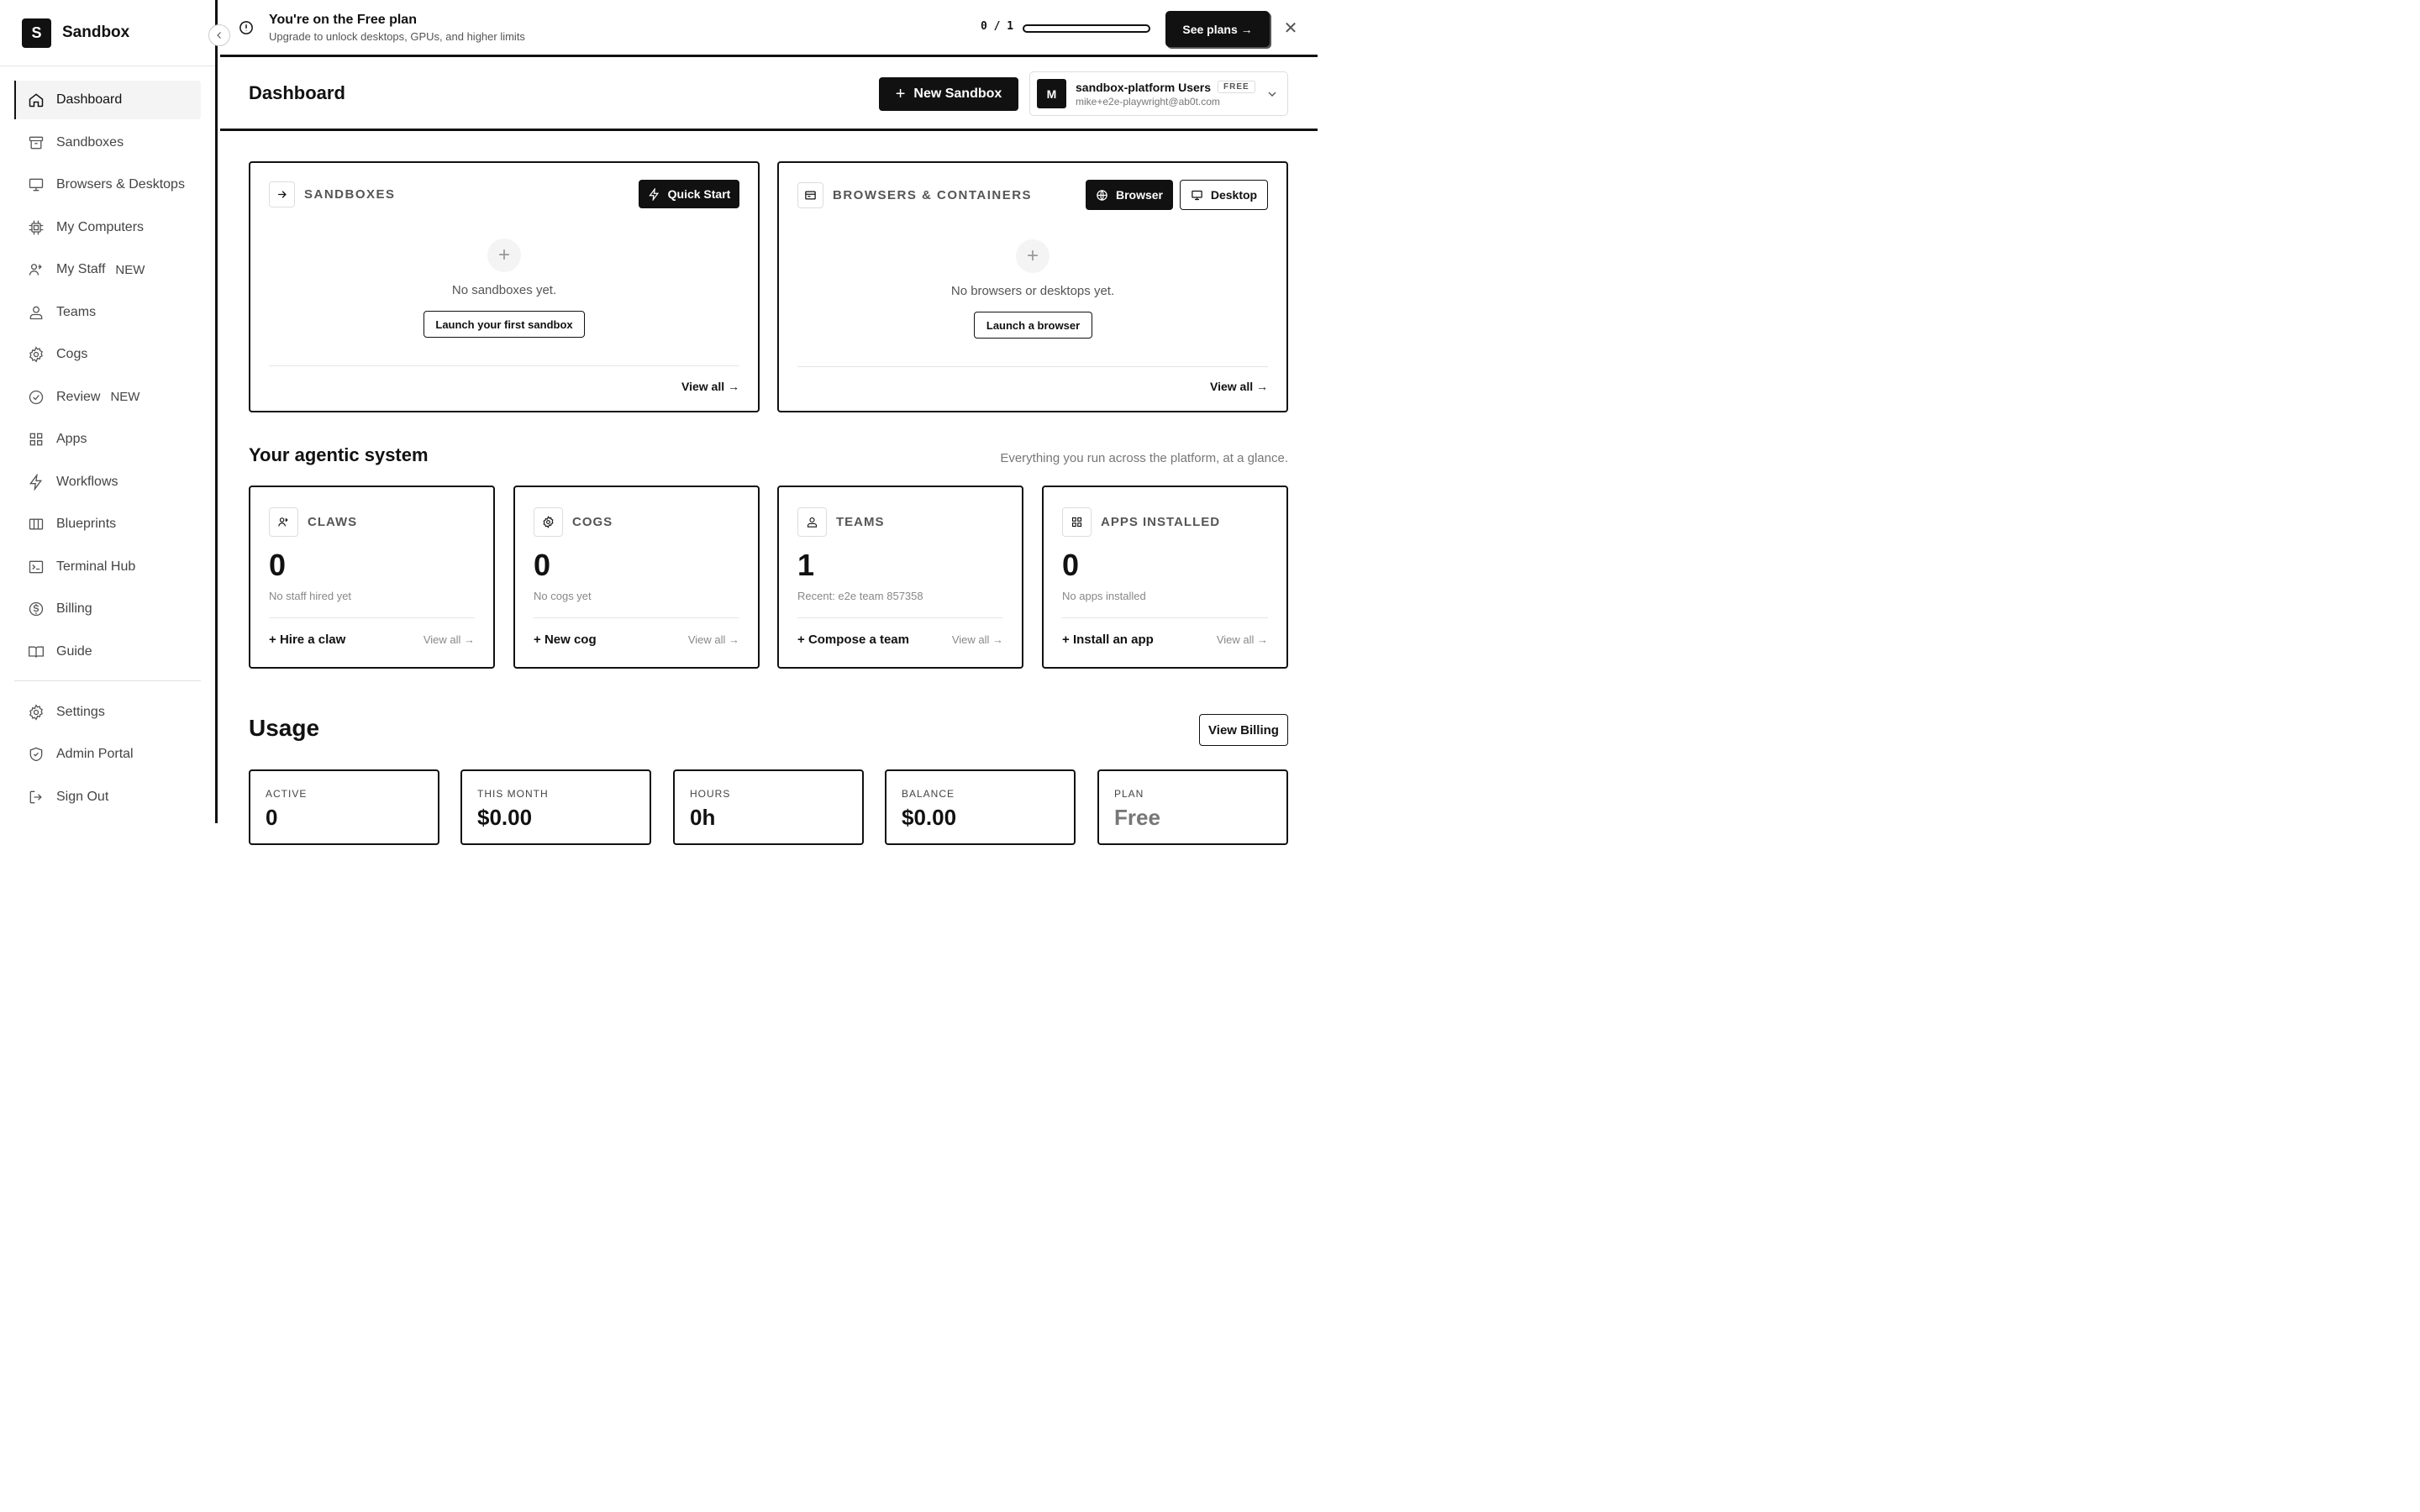 This screenshot has height=1512, width=2420. I want to click on plan-badge: FREE, so click(1236, 87).